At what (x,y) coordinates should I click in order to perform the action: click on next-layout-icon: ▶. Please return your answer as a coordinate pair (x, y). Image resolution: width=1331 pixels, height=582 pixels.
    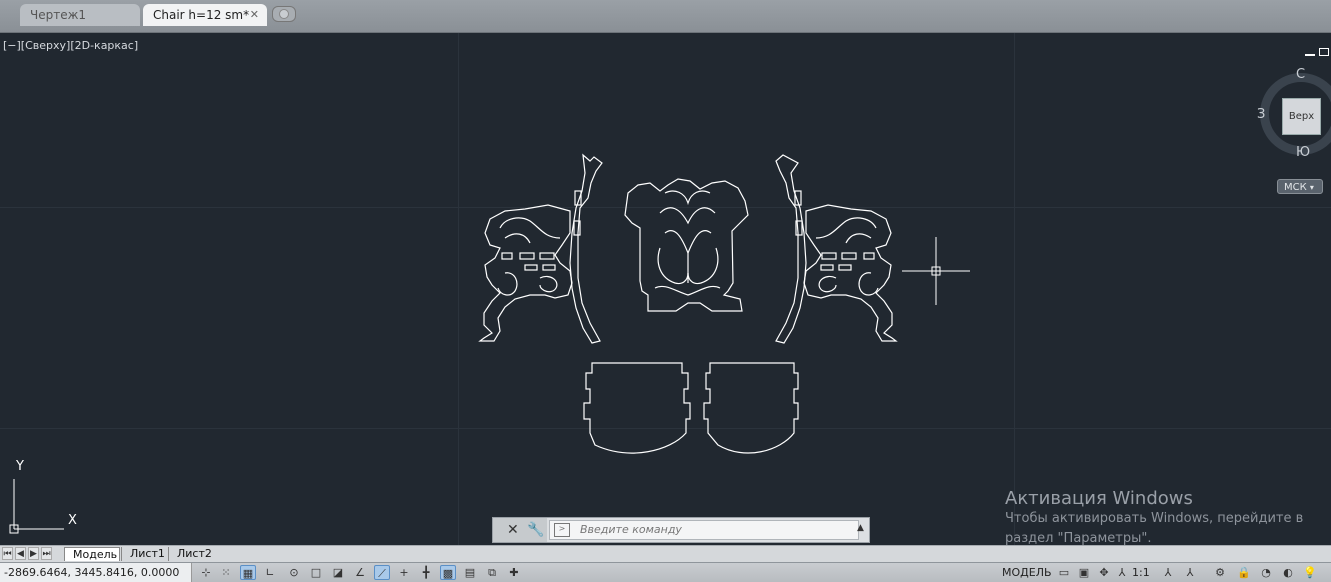
    Looking at the image, I should click on (33, 553).